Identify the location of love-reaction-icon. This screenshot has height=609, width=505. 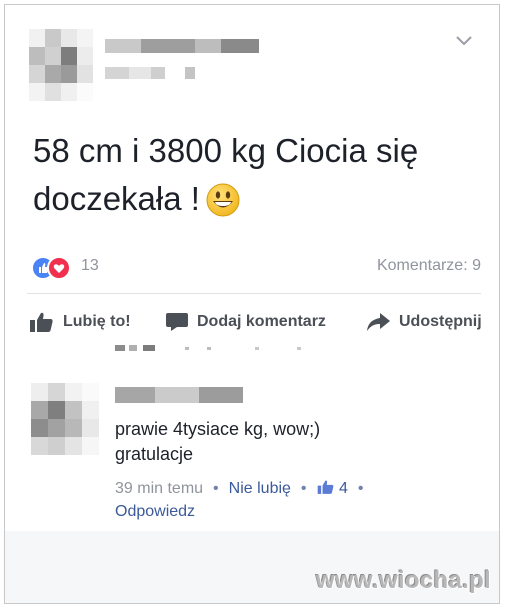
(59, 268).